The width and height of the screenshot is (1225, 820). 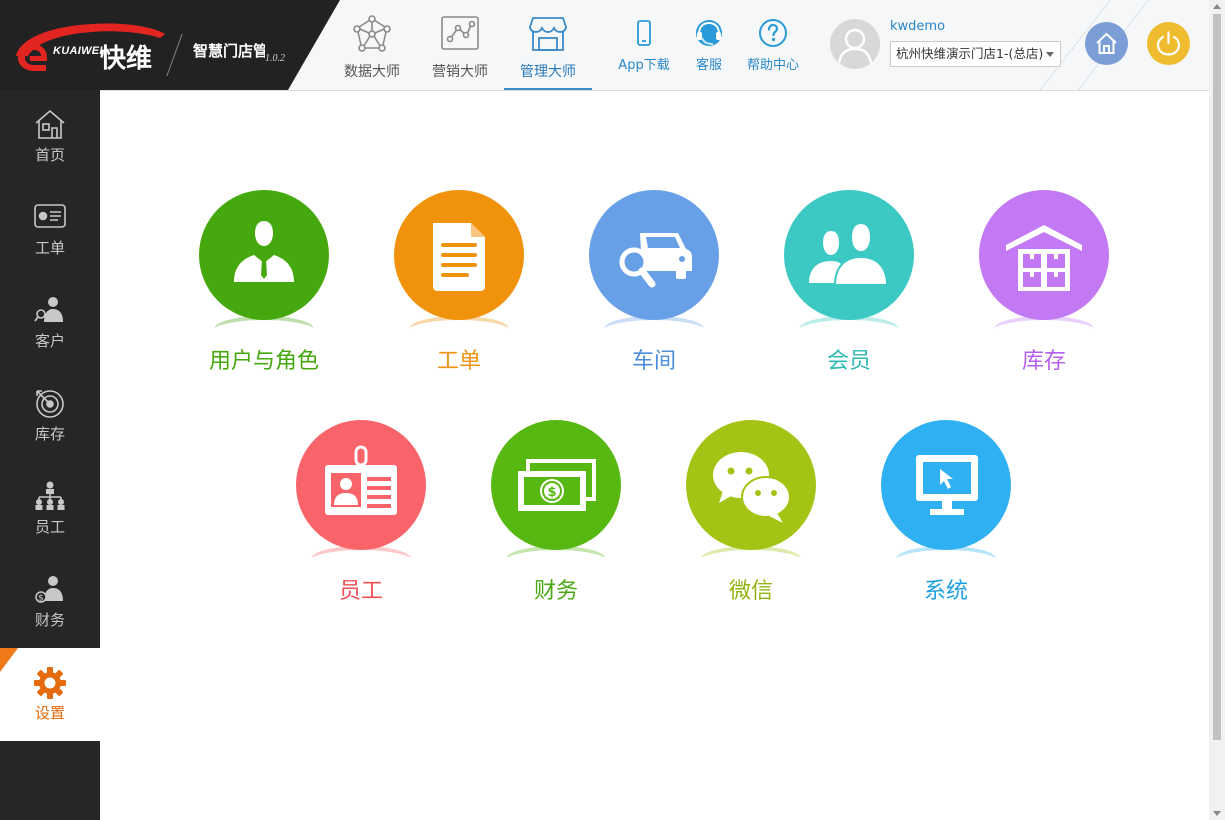 I want to click on module-circle: $, so click(x=556, y=485).